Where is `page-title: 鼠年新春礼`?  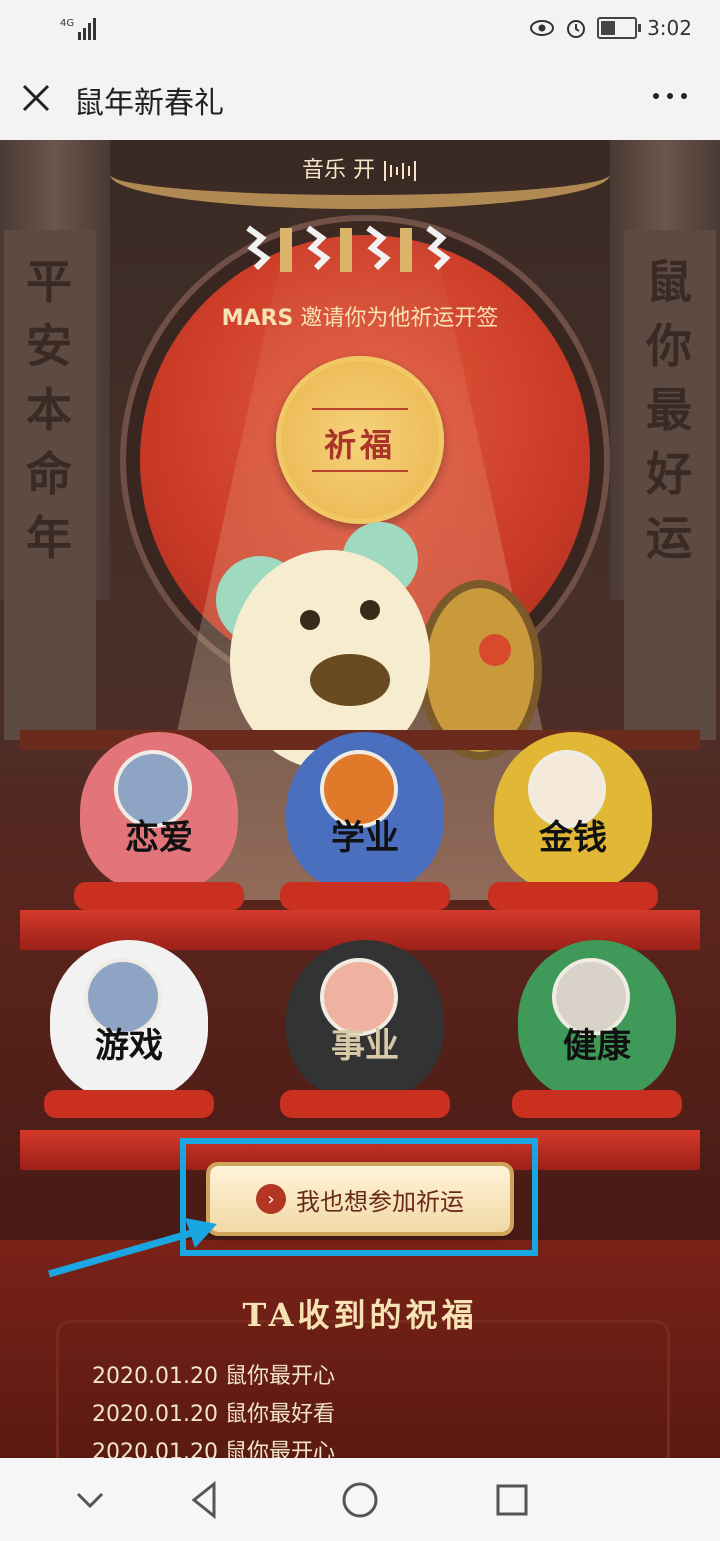
page-title: 鼠年新春礼 is located at coordinates (149, 103).